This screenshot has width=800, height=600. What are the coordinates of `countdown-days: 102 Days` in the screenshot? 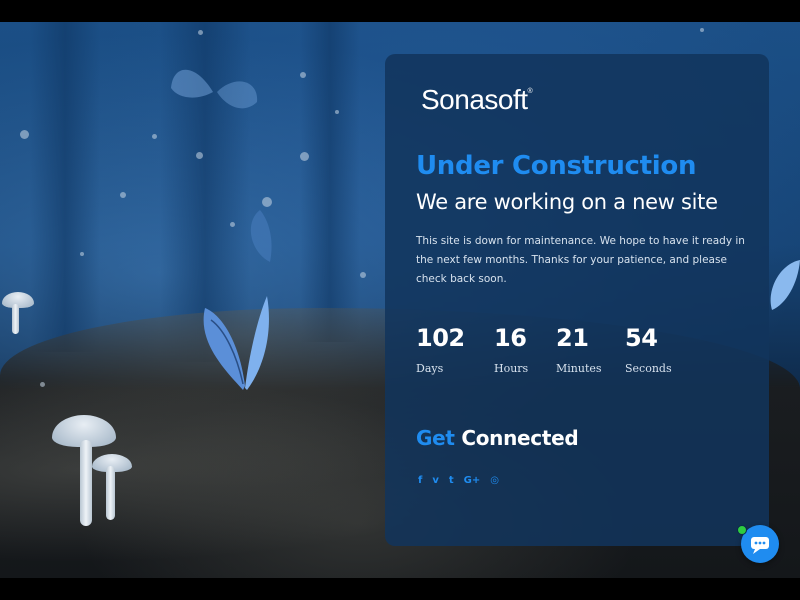 It's located at (440, 349).